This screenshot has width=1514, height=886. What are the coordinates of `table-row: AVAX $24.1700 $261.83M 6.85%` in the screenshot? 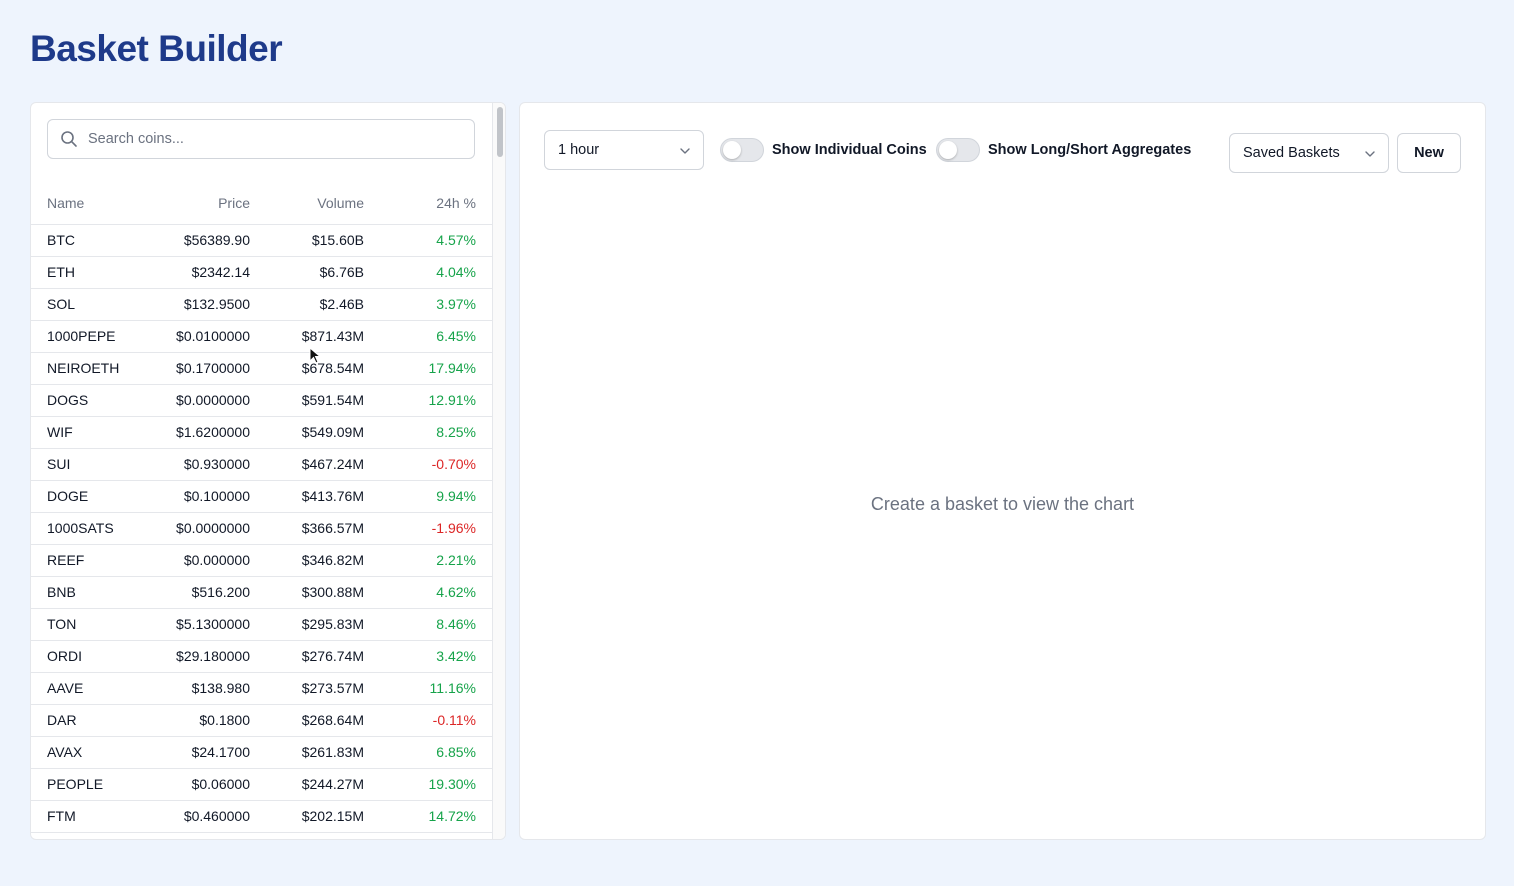 It's located at (261, 752).